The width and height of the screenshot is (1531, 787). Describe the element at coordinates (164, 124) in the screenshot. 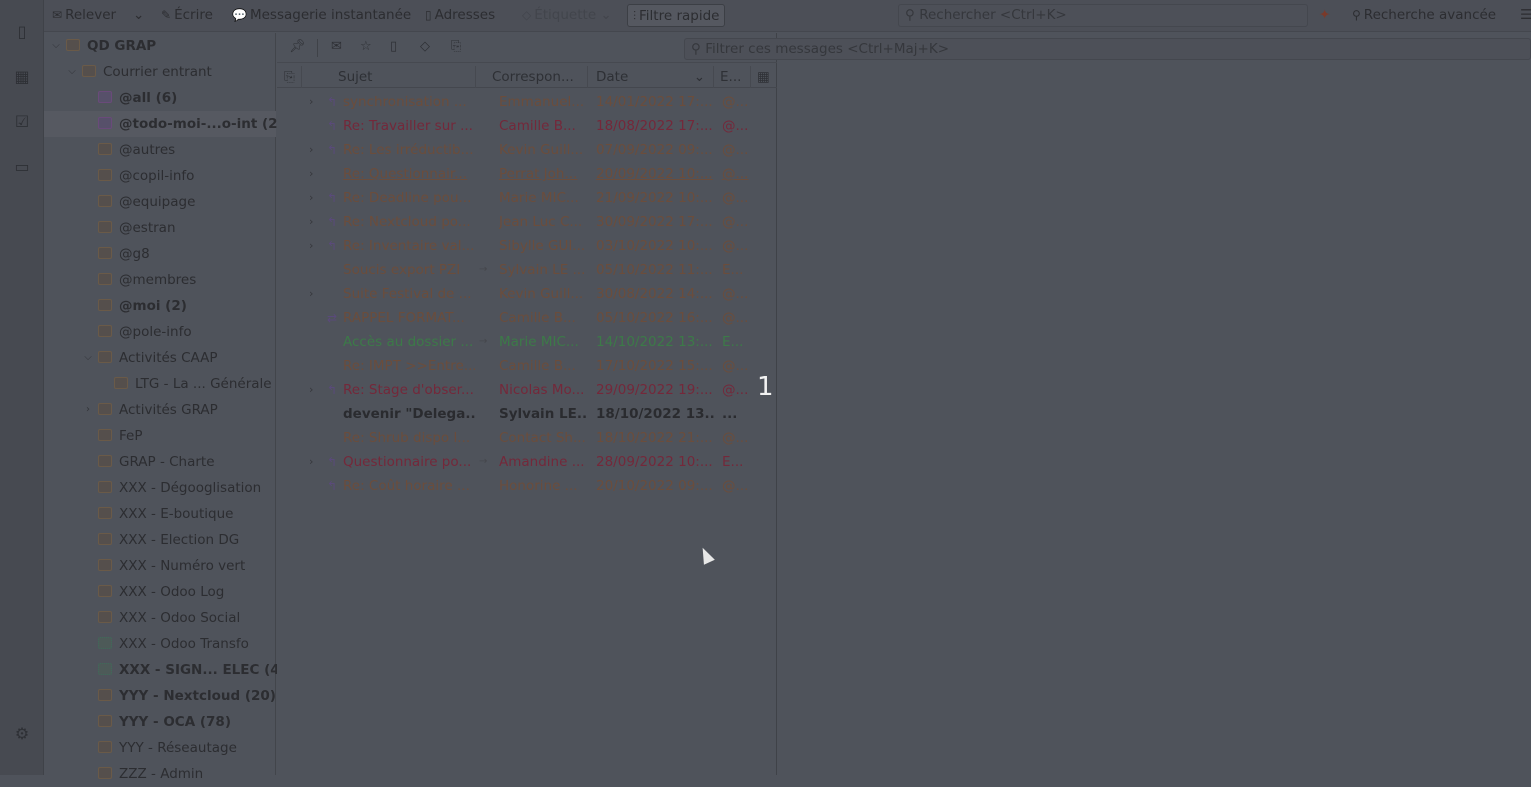

I see `folder-item: @todo-moi-...o-int (2)` at that location.